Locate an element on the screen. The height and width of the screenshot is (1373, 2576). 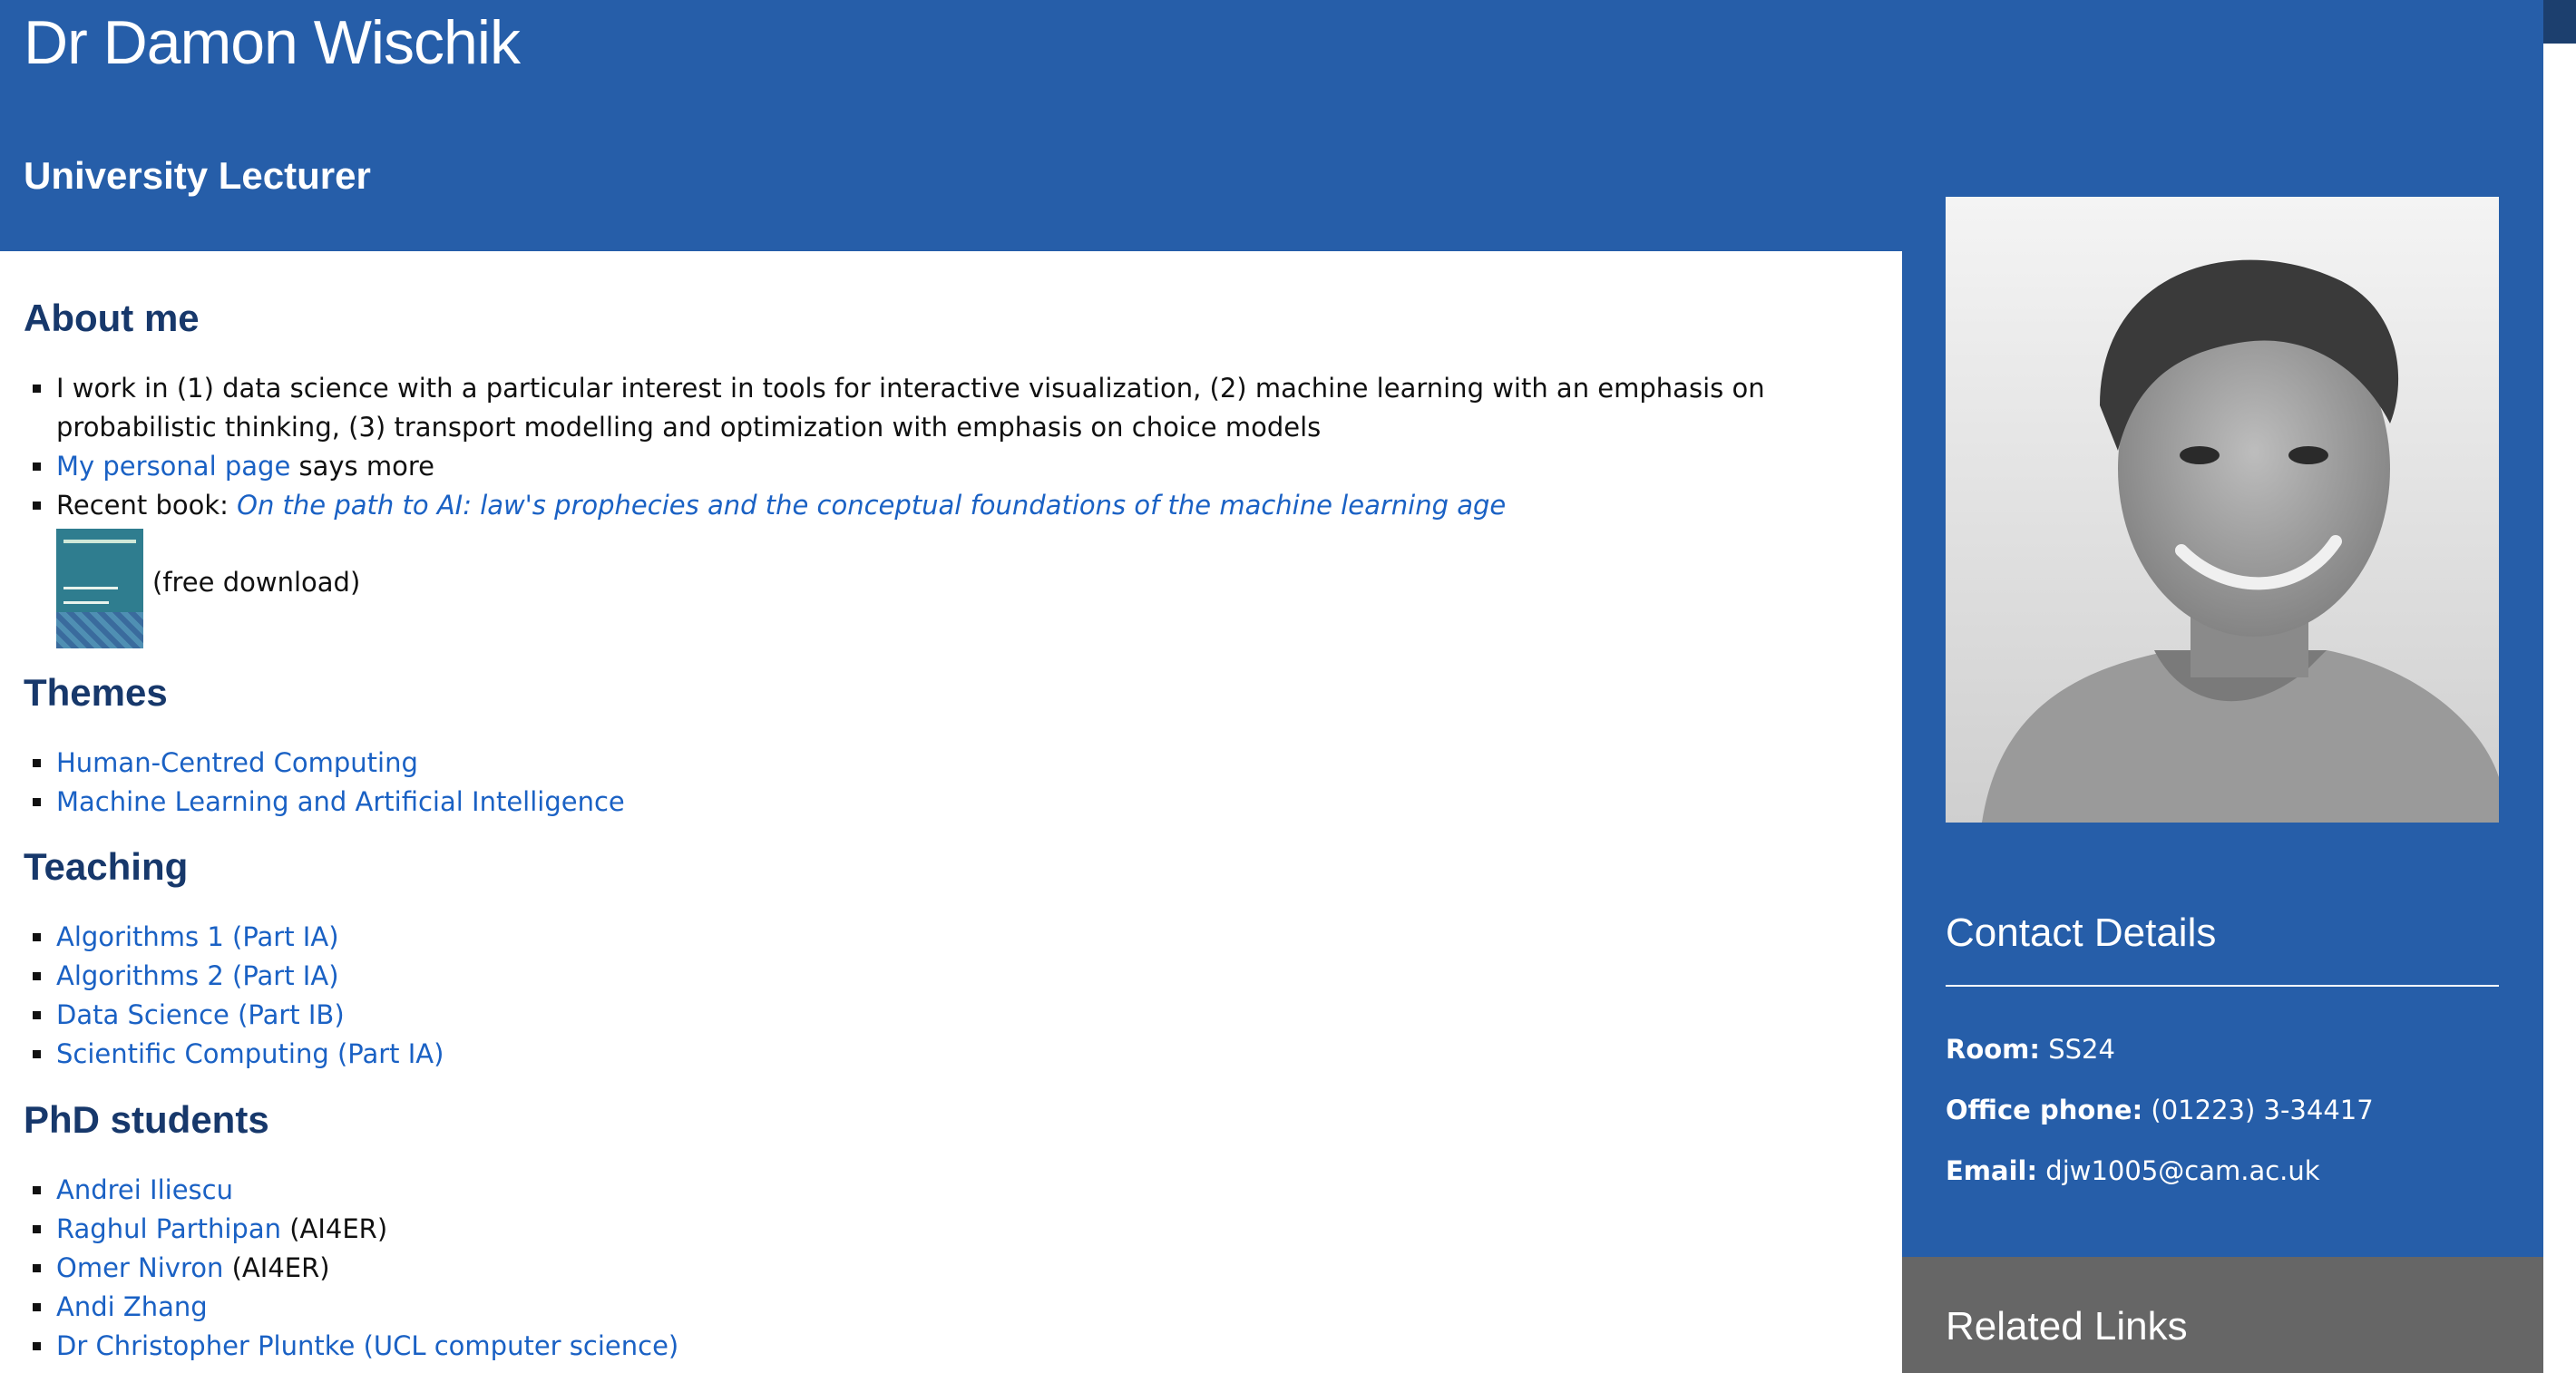
student-link: Omer Nivron is located at coordinates (139, 1267).